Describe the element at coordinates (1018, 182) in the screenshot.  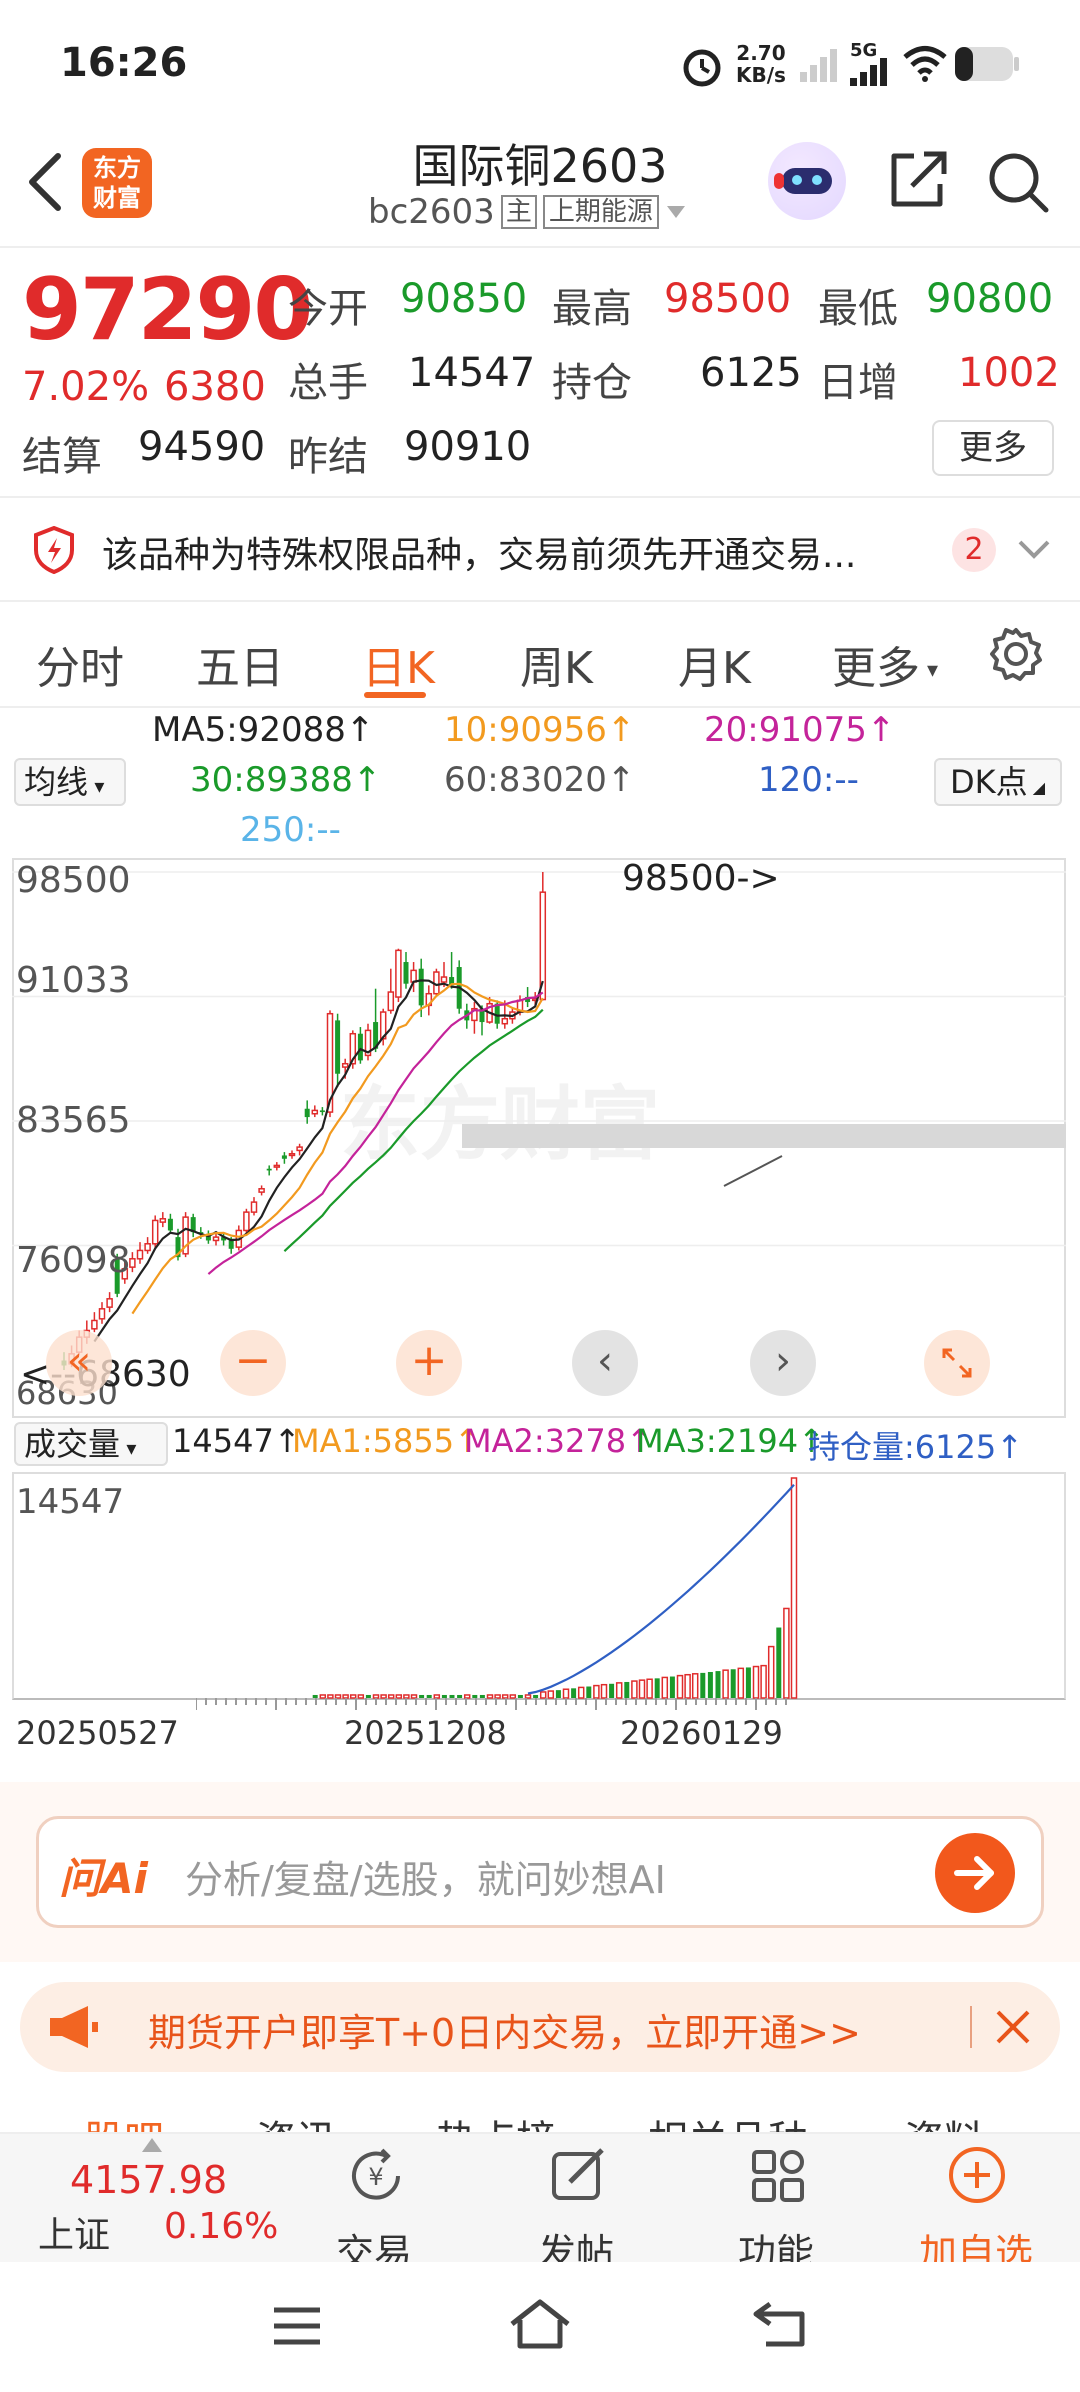
I see `search-icon` at that location.